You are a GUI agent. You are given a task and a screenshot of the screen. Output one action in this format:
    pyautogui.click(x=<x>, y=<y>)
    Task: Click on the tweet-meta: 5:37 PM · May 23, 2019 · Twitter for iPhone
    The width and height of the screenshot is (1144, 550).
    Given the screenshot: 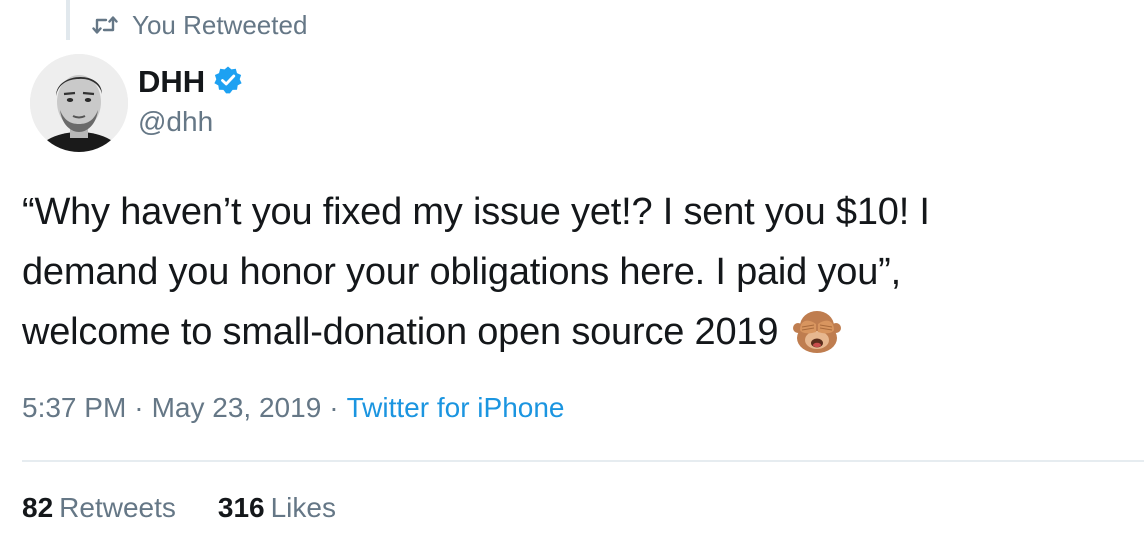 What is the action you would take?
    pyautogui.click(x=293, y=408)
    